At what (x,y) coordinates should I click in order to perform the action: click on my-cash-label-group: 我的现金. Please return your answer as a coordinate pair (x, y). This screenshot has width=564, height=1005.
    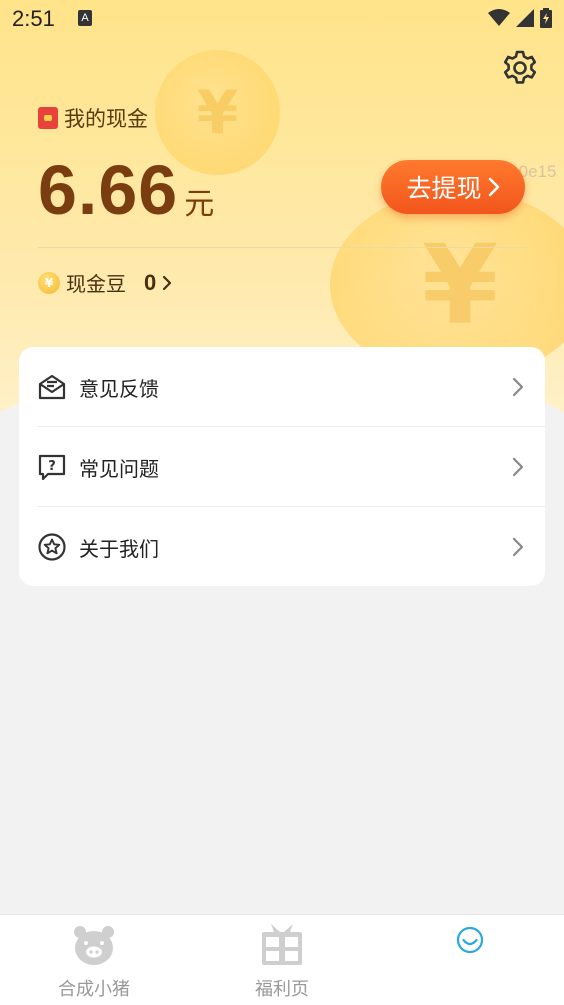
    Looking at the image, I should click on (93, 118).